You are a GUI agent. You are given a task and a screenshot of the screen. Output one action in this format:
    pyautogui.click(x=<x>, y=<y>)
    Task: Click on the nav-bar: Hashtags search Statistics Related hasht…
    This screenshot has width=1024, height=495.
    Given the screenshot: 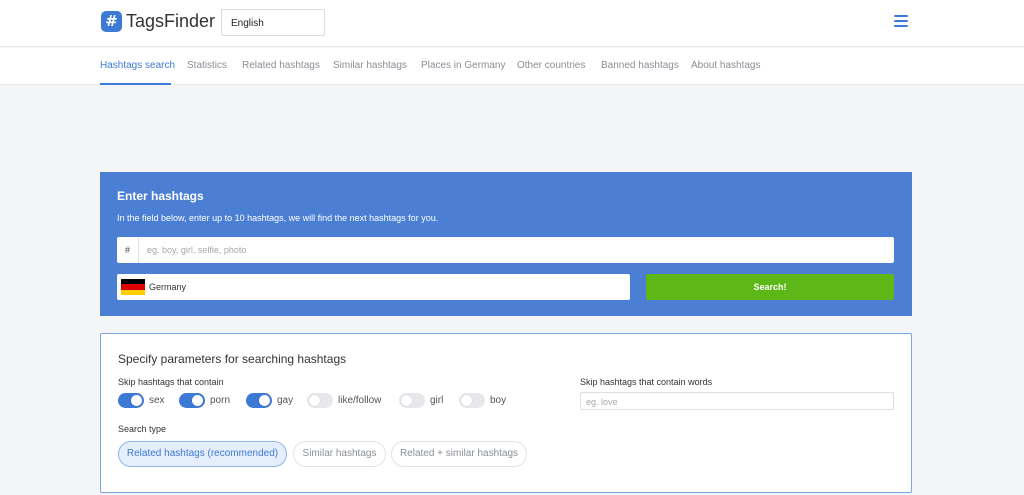 What is the action you would take?
    pyautogui.click(x=512, y=66)
    